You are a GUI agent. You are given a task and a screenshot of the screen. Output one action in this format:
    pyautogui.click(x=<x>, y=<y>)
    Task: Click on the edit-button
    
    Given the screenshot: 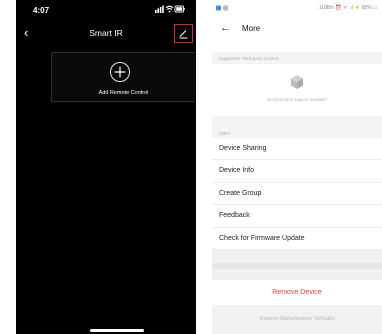 What is the action you would take?
    pyautogui.click(x=183, y=33)
    